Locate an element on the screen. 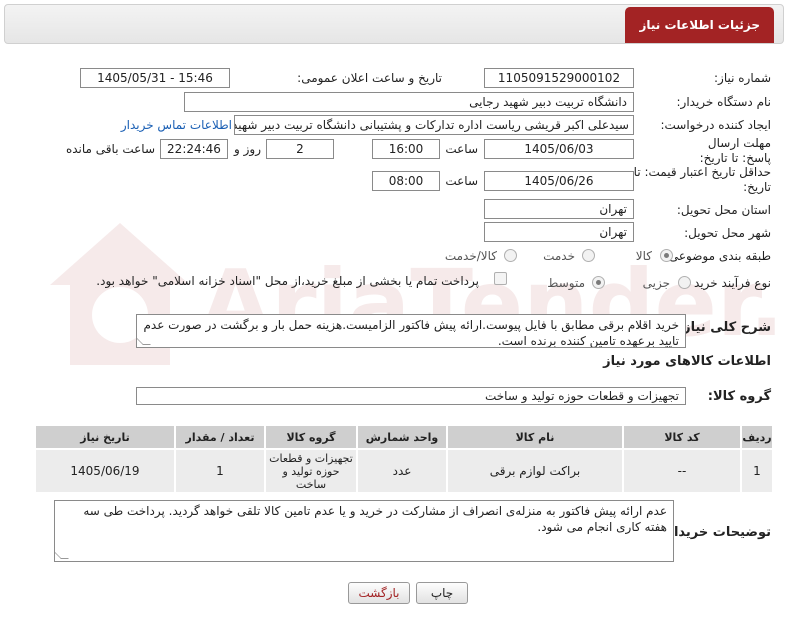 The width and height of the screenshot is (788, 619). goods-group-label: گروه کالا: is located at coordinates (739, 396).